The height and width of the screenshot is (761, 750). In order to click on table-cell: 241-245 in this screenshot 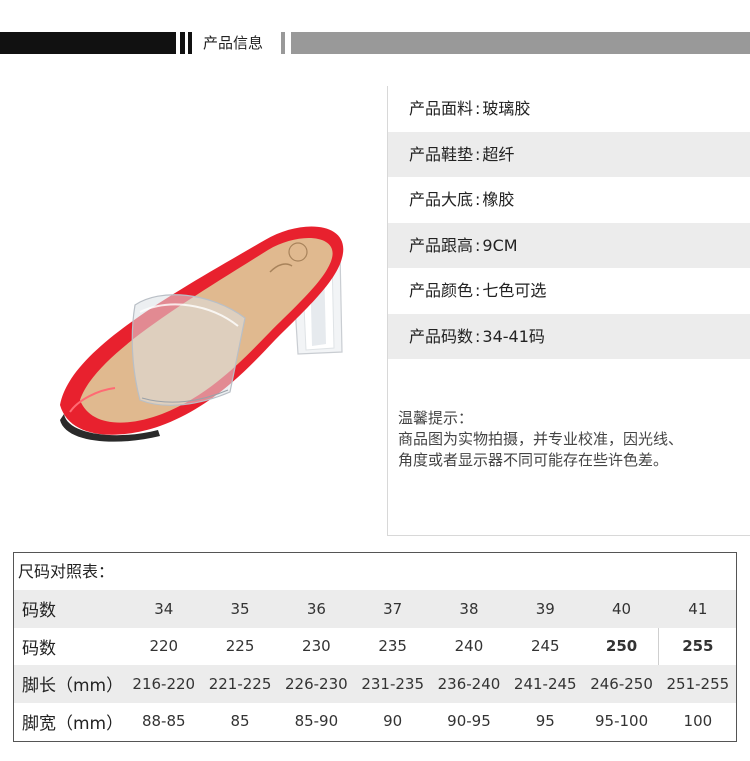, I will do `click(545, 683)`.